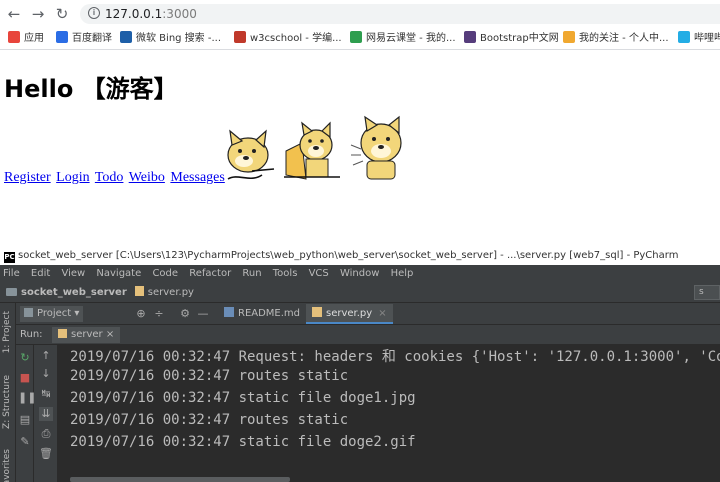 This screenshot has height=482, width=720. I want to click on left-tool-strip: 1: Project Z: Structure avorites, so click(8, 392).